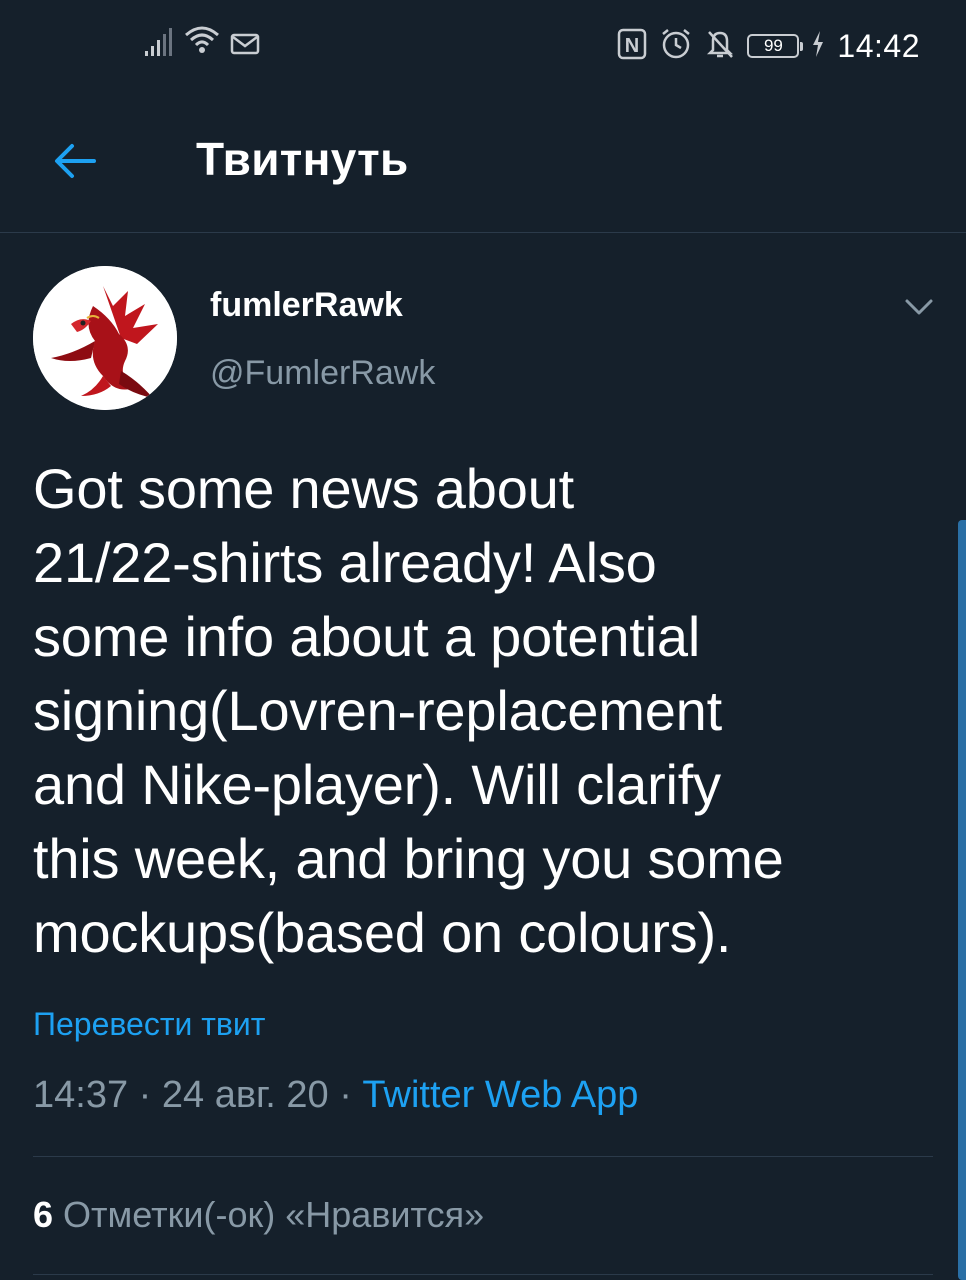  I want to click on likes-count: 6, so click(43, 1214).